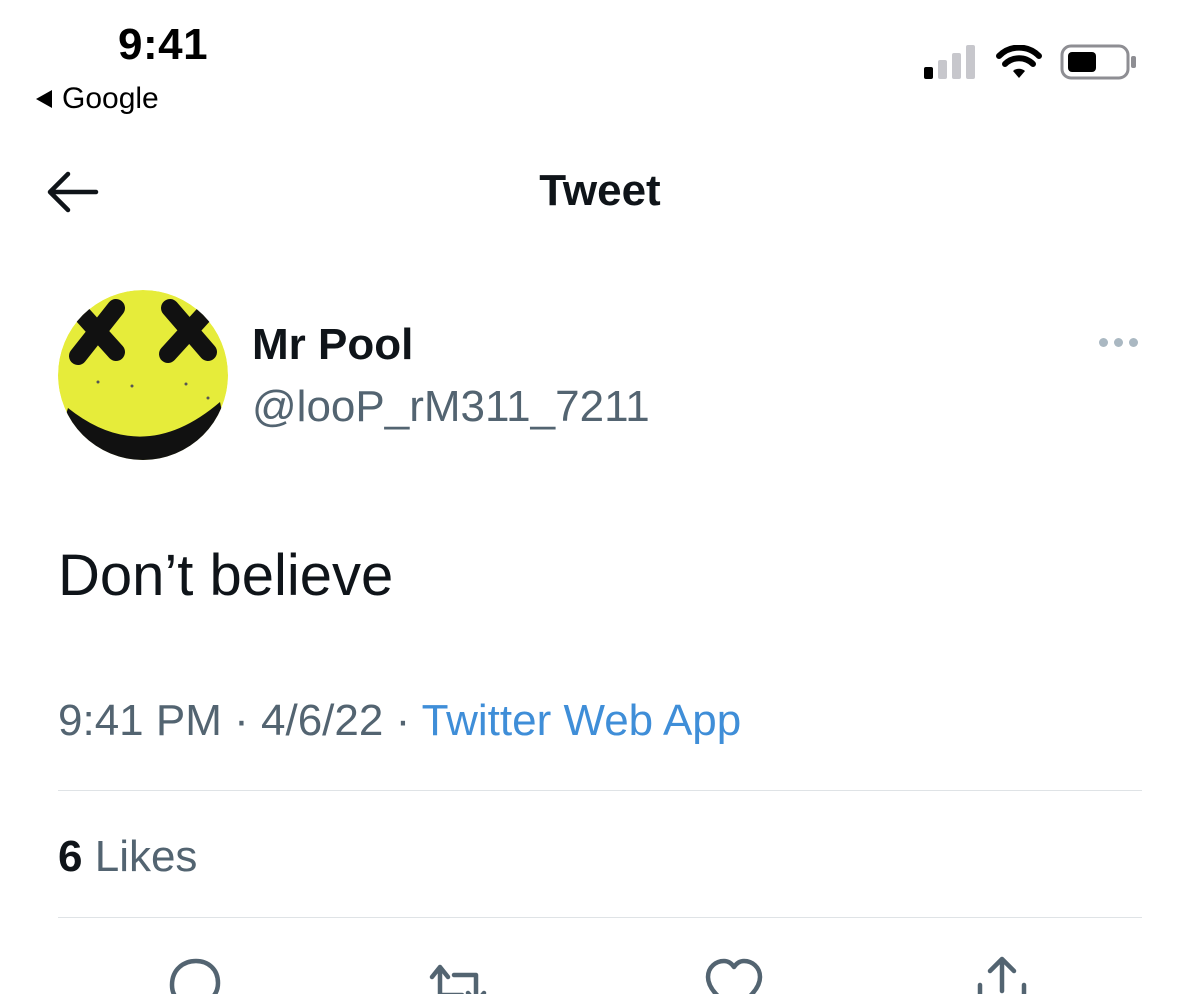  I want to click on likes-count: 6, so click(70, 856).